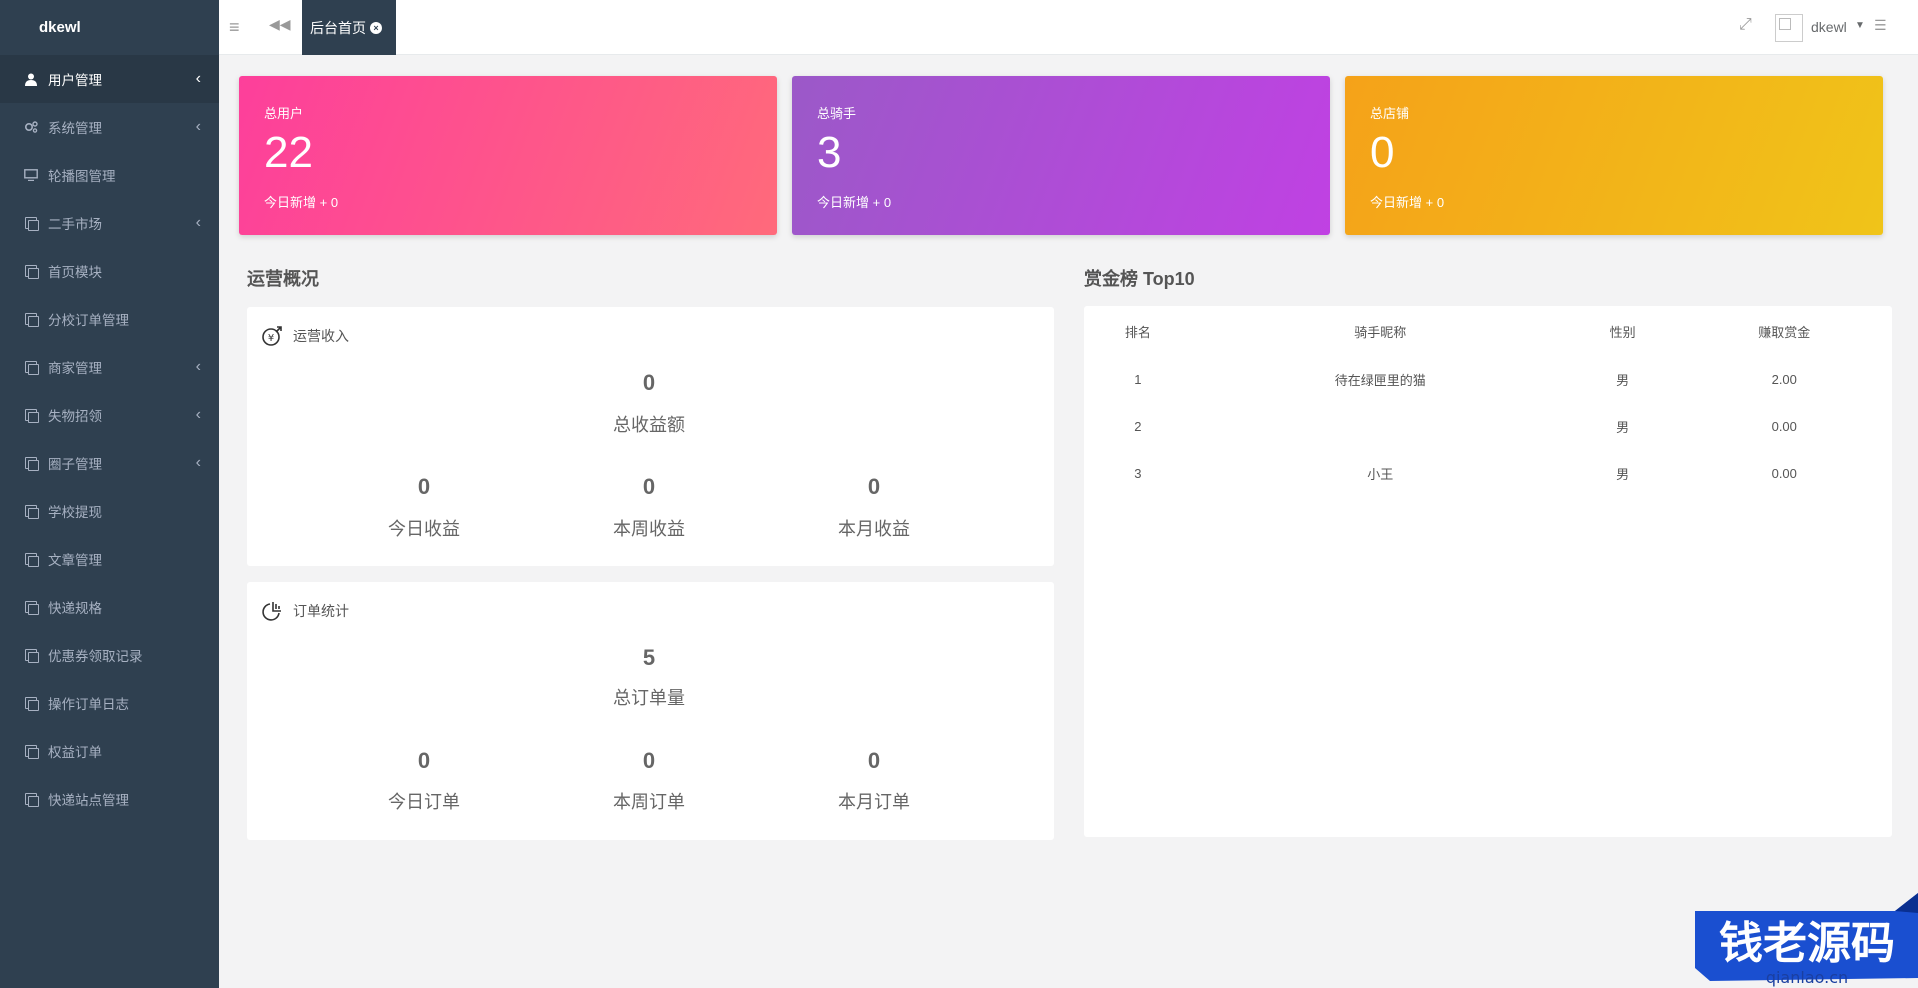 The image size is (1918, 988). Describe the element at coordinates (1784, 332) in the screenshot. I see `column-header: 赚取赏金` at that location.